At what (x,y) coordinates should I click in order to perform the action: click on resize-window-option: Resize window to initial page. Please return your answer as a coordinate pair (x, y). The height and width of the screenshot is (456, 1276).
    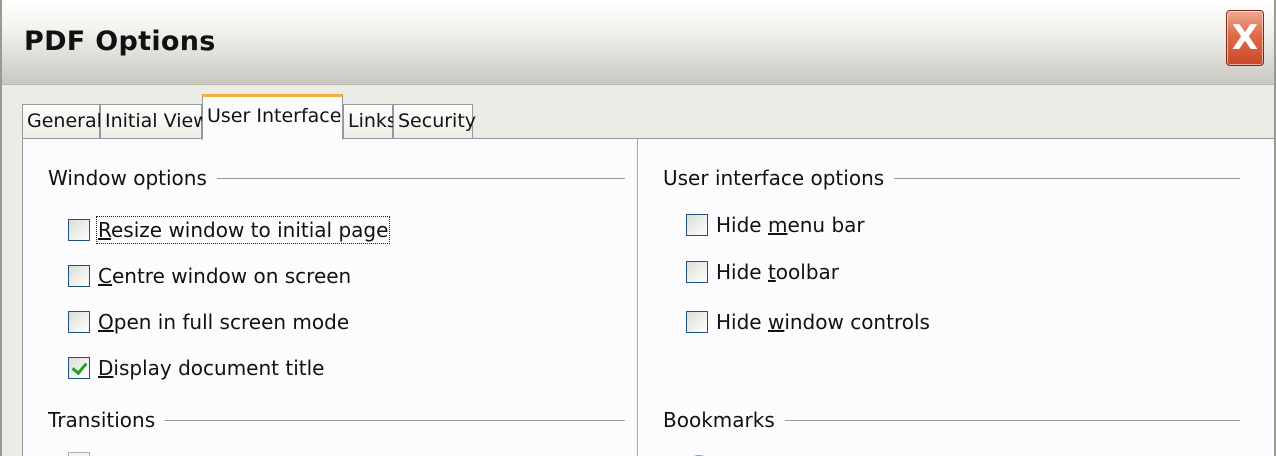
    Looking at the image, I should click on (229, 230).